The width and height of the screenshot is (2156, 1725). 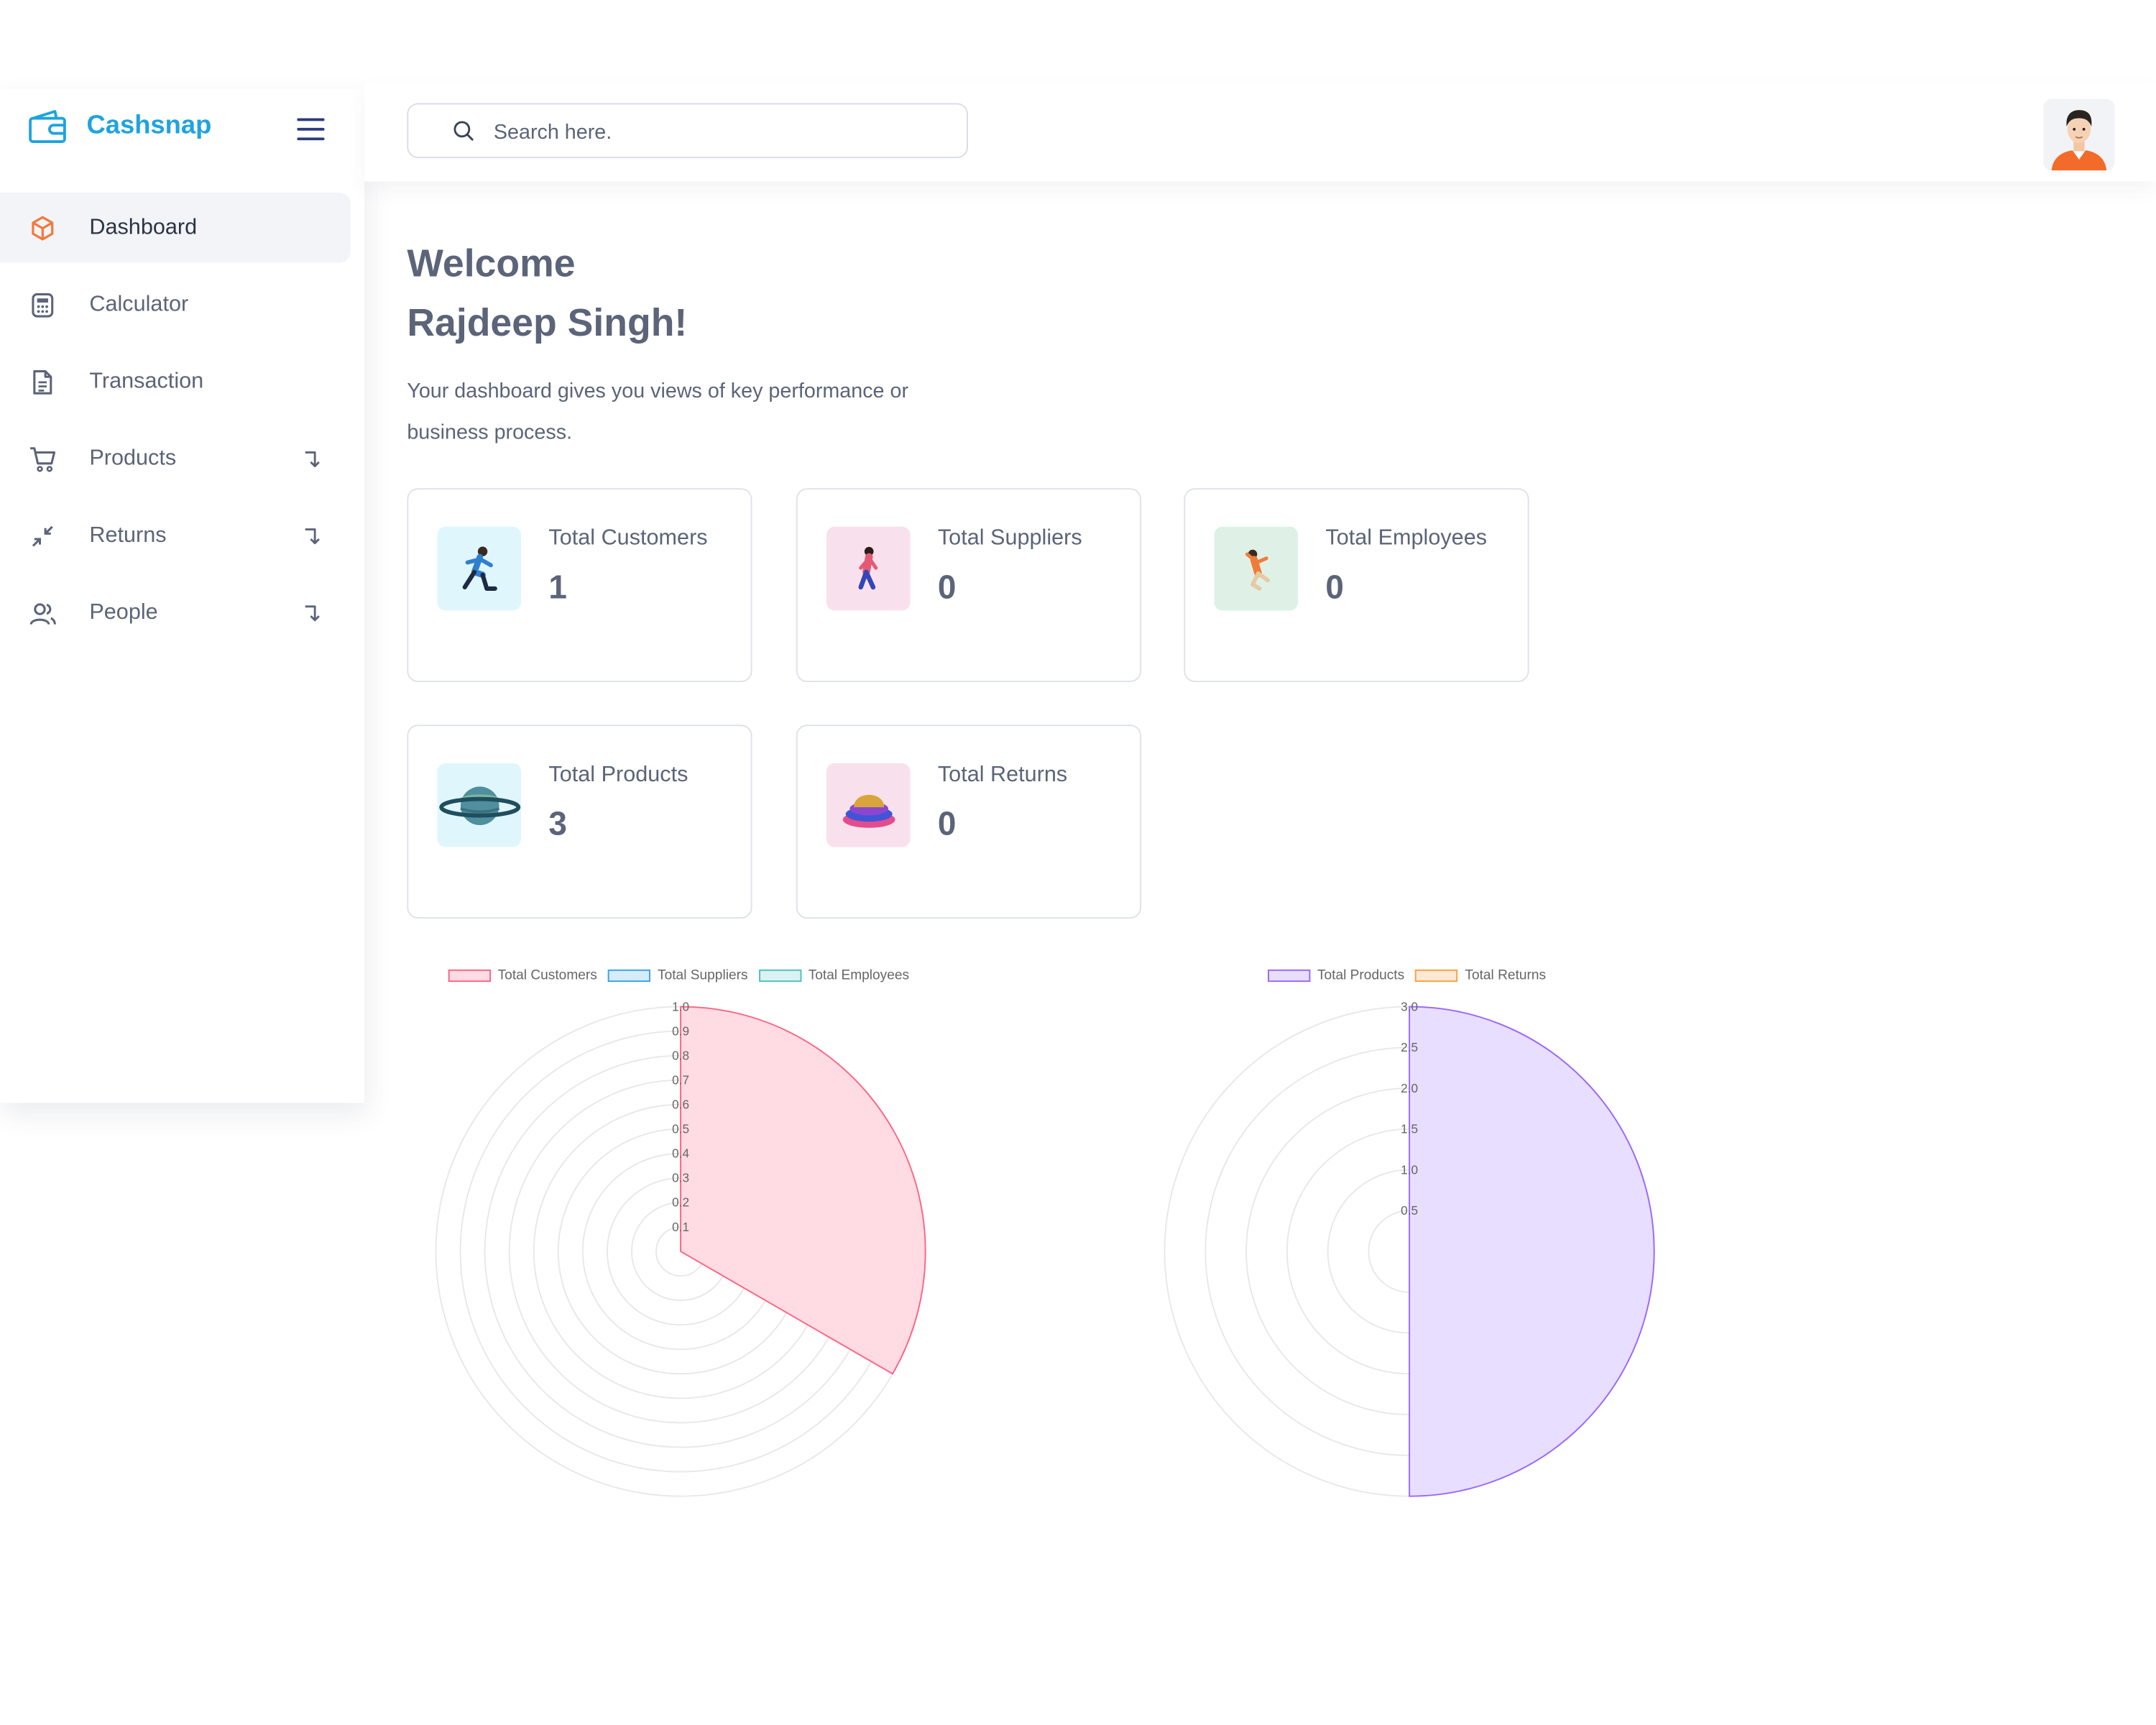 I want to click on calculator-icon, so click(x=43, y=304).